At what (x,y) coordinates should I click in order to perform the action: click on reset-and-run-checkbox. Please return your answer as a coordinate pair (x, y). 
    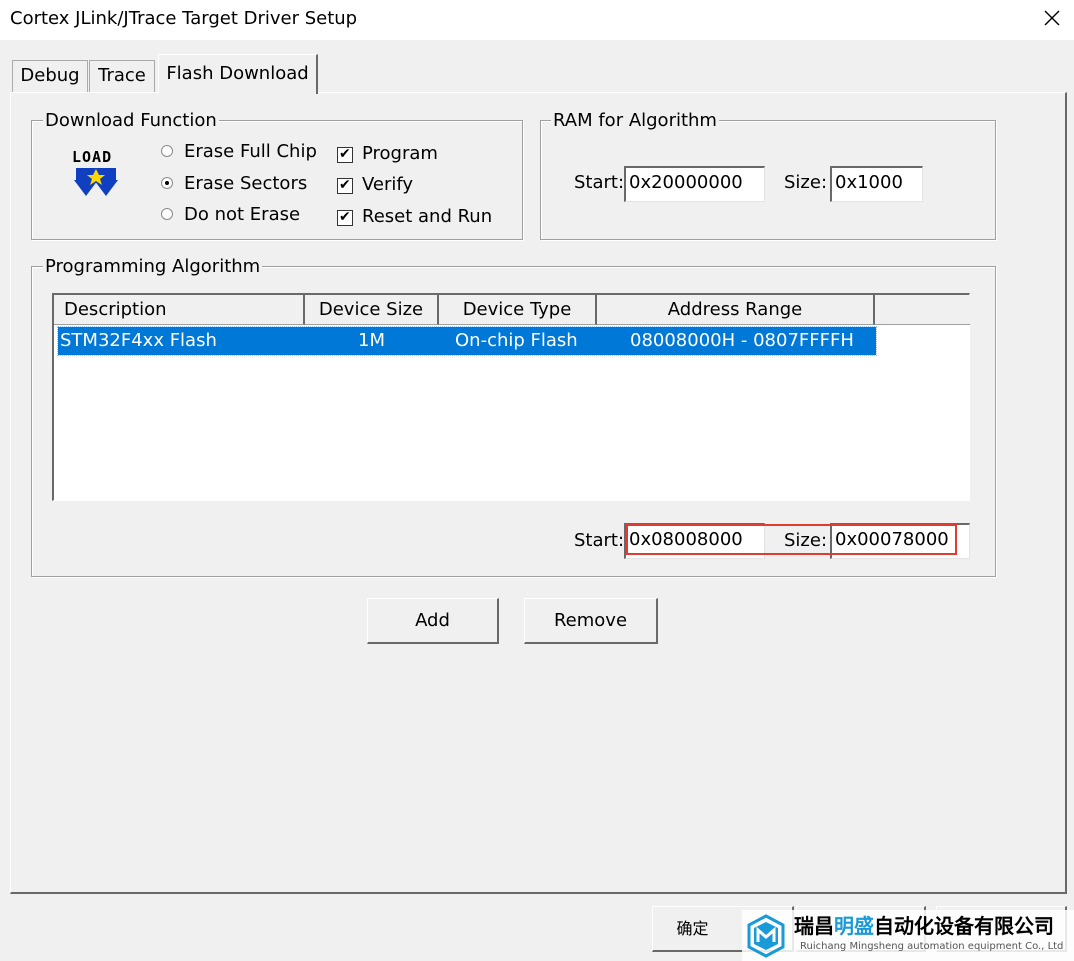
    Looking at the image, I should click on (345, 217).